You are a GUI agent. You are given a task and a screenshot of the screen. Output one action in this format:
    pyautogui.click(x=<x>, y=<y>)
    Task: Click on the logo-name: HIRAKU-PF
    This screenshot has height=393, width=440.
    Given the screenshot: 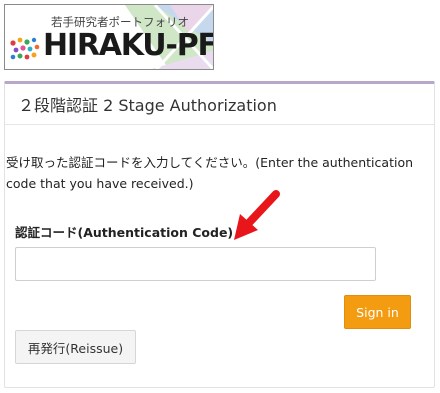 What is the action you would take?
    pyautogui.click(x=128, y=45)
    